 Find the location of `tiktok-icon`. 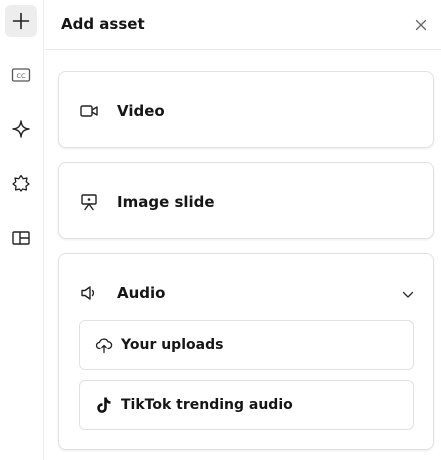

tiktok-icon is located at coordinates (104, 405).